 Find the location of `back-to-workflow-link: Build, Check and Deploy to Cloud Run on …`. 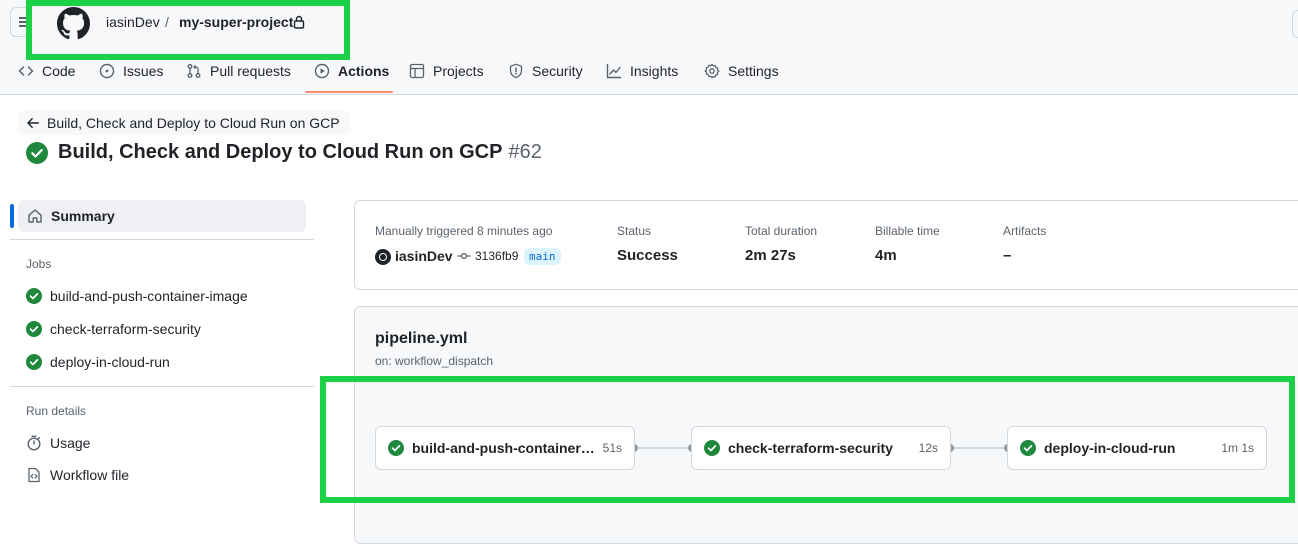

back-to-workflow-link: Build, Check and Deploy to Cloud Run on … is located at coordinates (184, 123).